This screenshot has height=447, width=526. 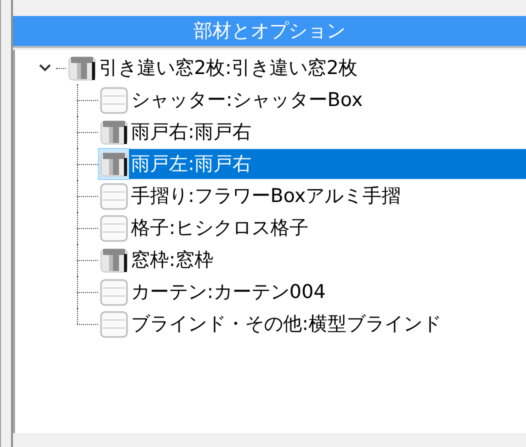 I want to click on panel-title: 部材とオプション, so click(x=269, y=32).